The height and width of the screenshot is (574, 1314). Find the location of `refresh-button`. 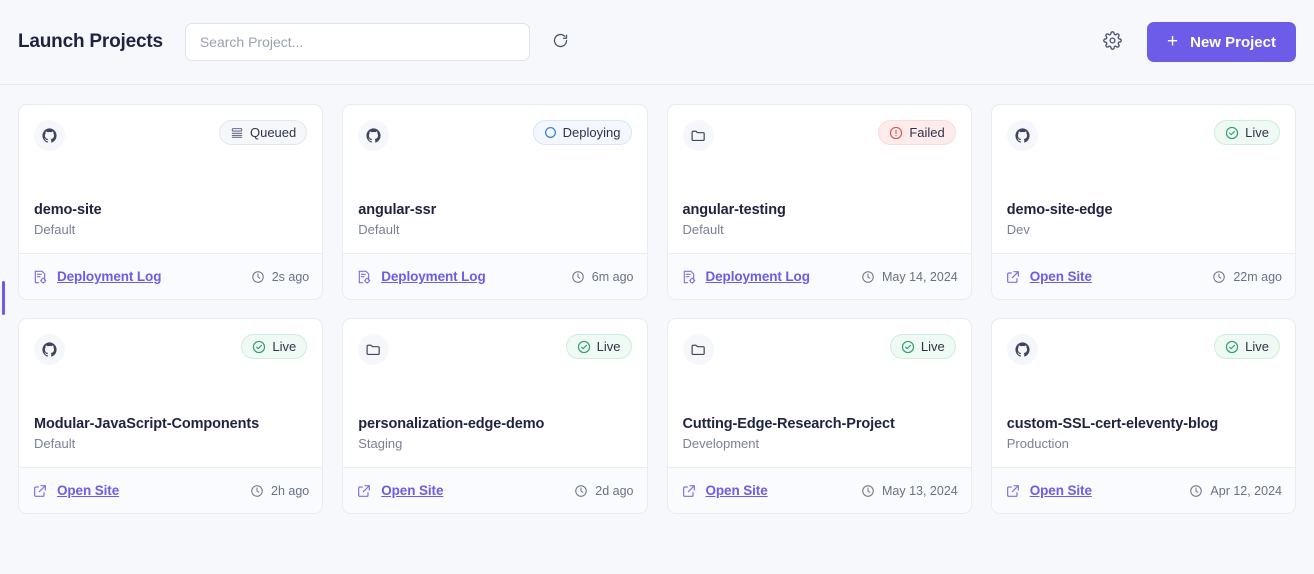

refresh-button is located at coordinates (561, 42).